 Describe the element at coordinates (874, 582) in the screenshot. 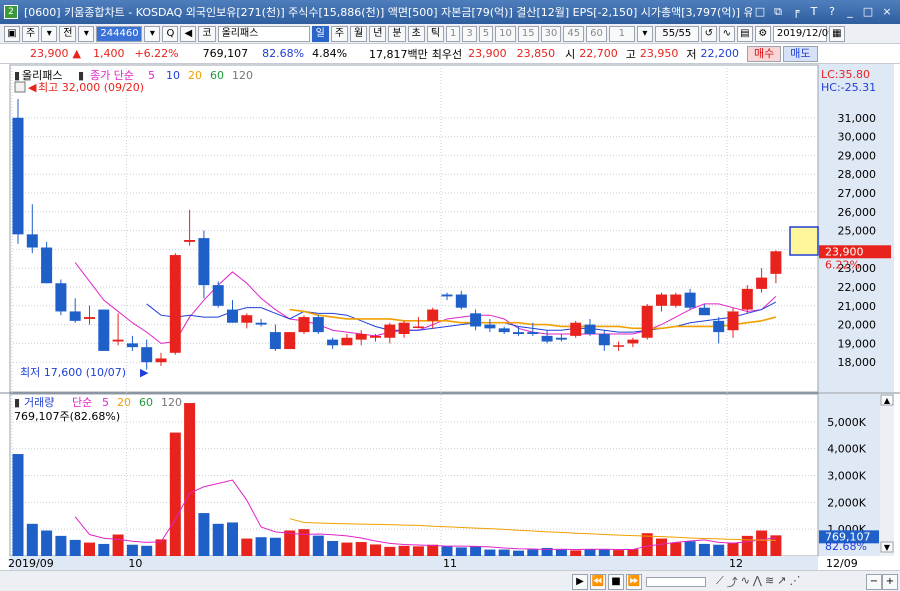

I see `zoom-out-button: −` at that location.